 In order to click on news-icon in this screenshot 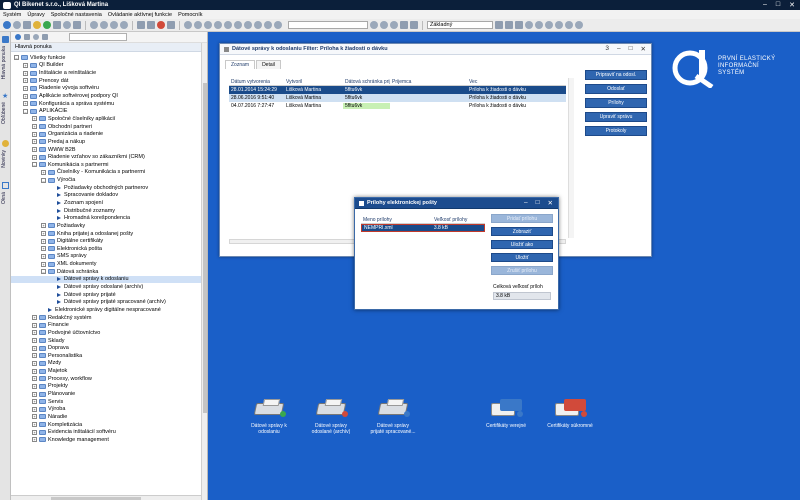, I will do `click(5, 143)`.